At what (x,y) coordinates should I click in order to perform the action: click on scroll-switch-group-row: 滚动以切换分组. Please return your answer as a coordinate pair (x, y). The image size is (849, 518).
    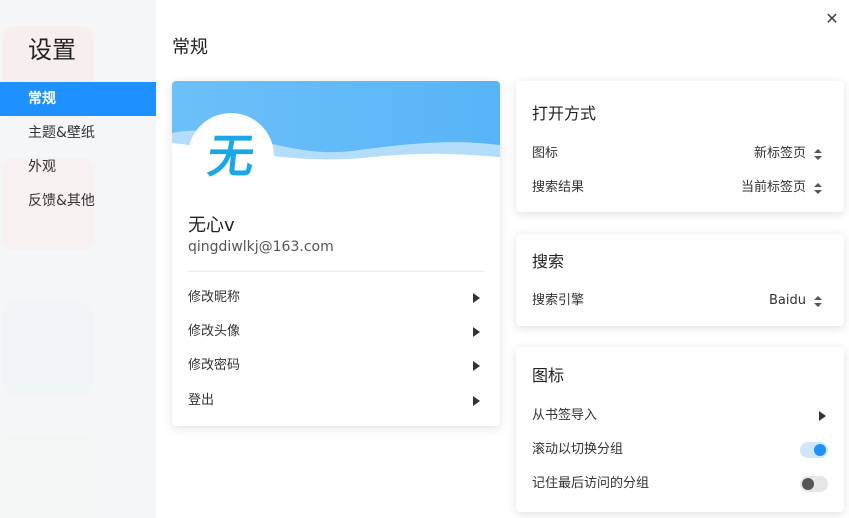
    Looking at the image, I should click on (680, 450).